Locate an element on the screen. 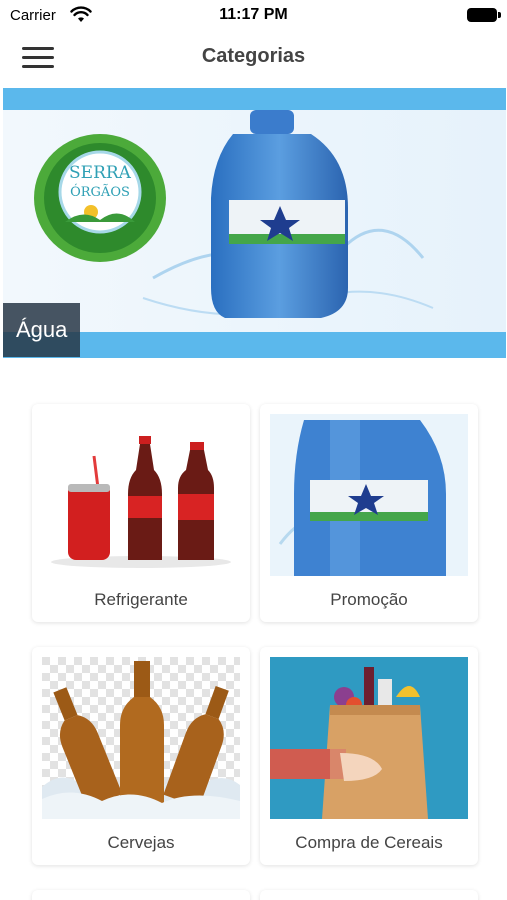  category-label: Compra de Cereais is located at coordinates (369, 842).